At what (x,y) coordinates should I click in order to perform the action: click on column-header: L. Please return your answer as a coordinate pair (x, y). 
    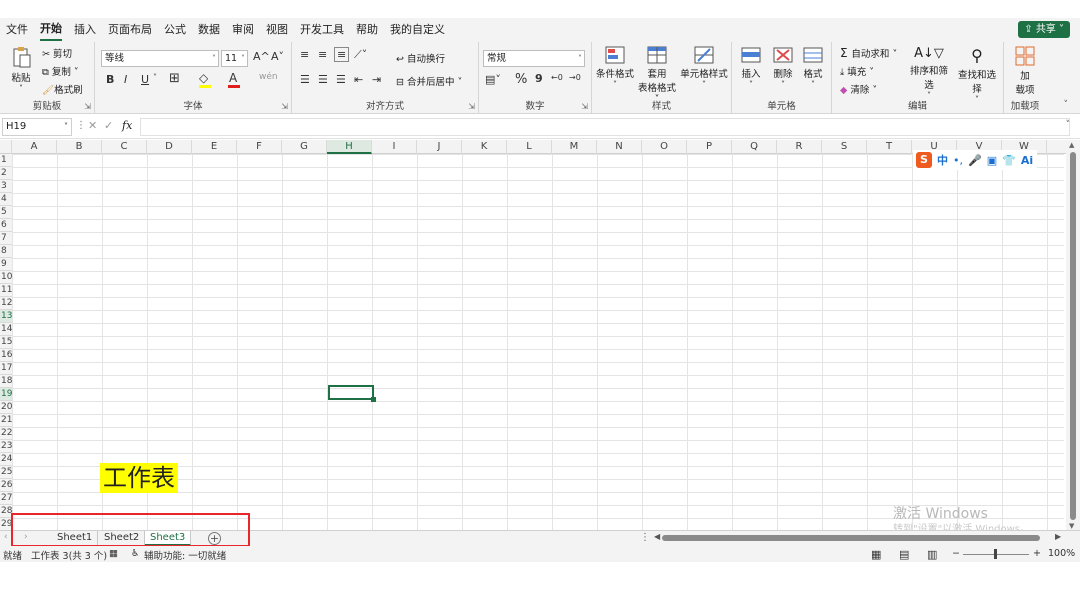
    Looking at the image, I should click on (529, 147).